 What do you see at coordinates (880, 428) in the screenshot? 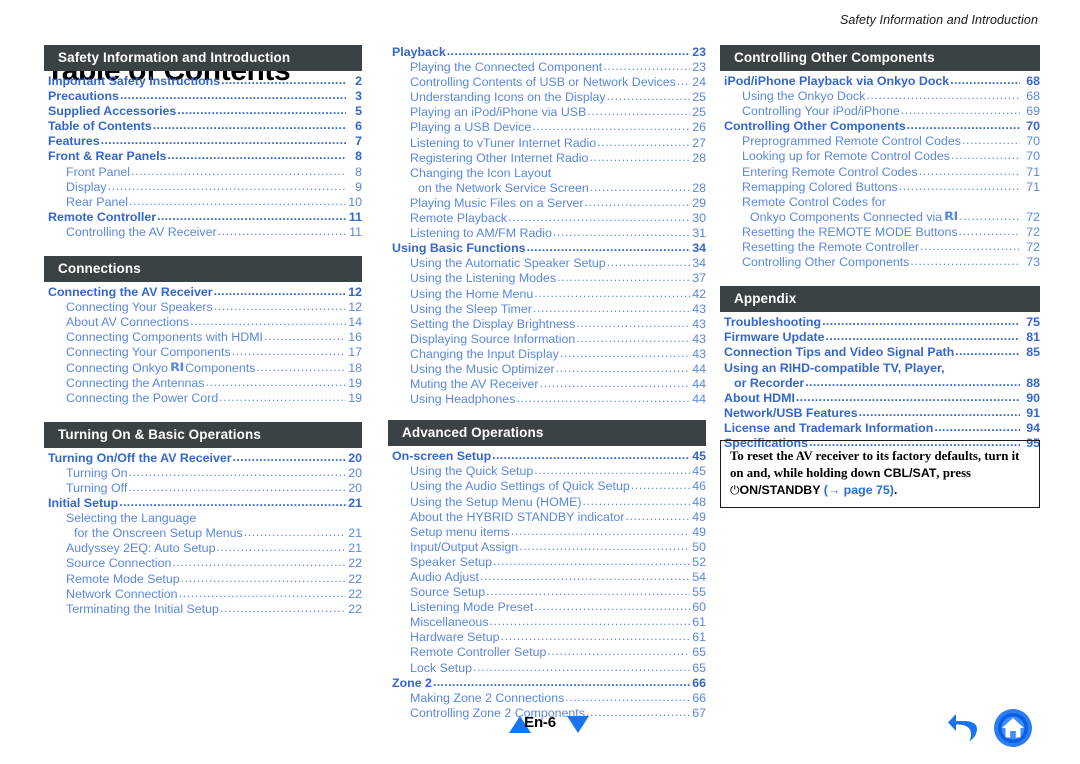
I see `toc-entry: License and Trademark Information 94` at bounding box center [880, 428].